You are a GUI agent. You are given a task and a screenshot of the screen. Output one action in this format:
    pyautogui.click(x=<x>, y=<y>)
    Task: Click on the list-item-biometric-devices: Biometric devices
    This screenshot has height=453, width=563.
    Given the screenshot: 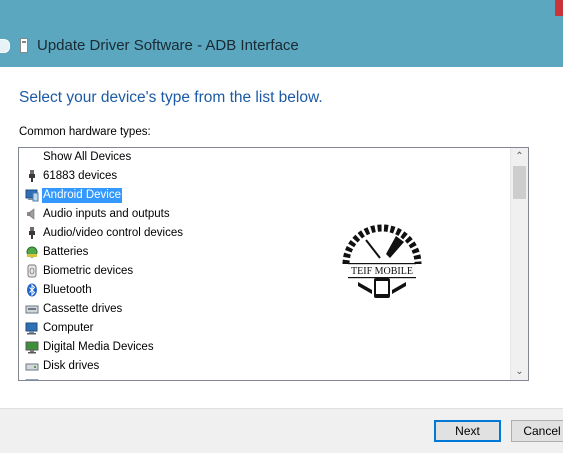 What is the action you would take?
    pyautogui.click(x=264, y=271)
    